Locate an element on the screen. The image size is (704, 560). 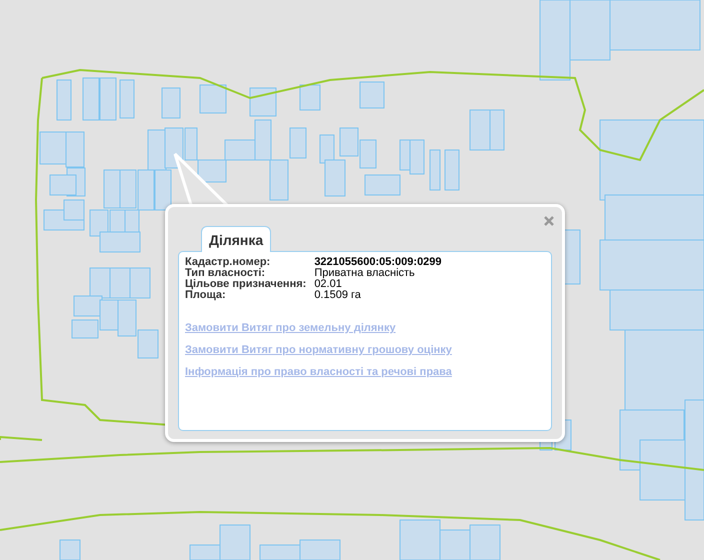
field-label: Кадастр.номер: is located at coordinates (228, 262).